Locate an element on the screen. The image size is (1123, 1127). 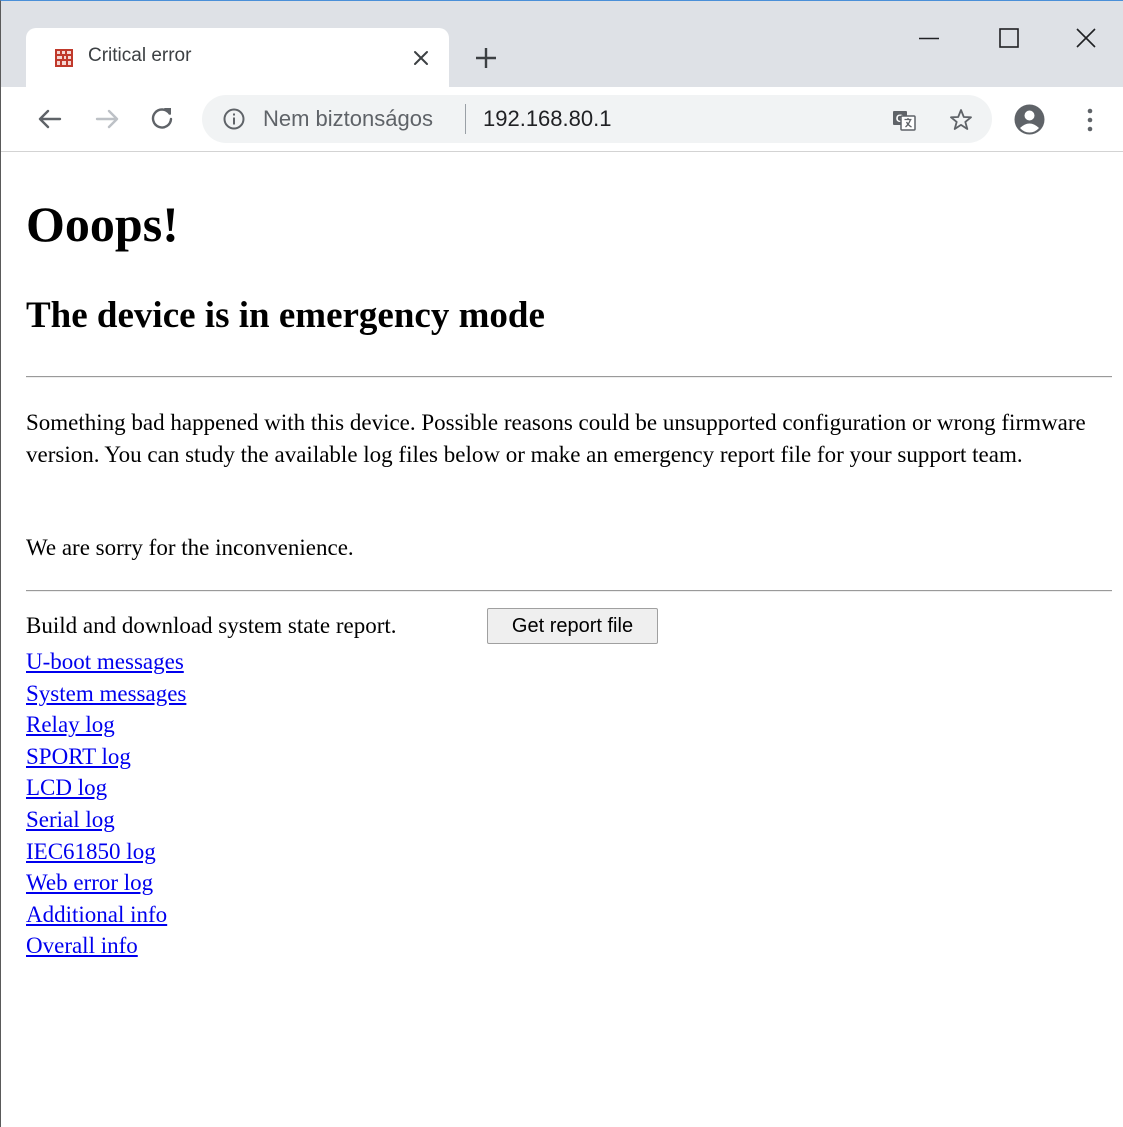
tab-critical-error: Critical error is located at coordinates (237, 57).